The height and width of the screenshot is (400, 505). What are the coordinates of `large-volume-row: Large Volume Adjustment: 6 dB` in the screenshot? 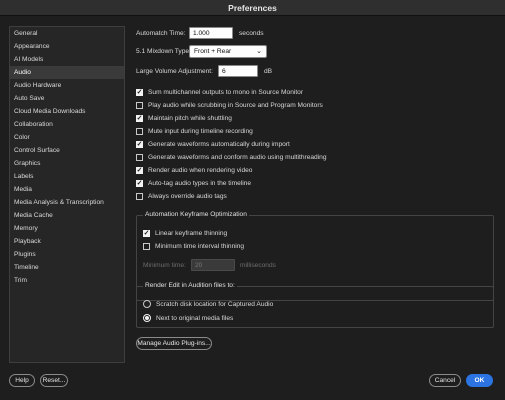 It's located at (204, 71).